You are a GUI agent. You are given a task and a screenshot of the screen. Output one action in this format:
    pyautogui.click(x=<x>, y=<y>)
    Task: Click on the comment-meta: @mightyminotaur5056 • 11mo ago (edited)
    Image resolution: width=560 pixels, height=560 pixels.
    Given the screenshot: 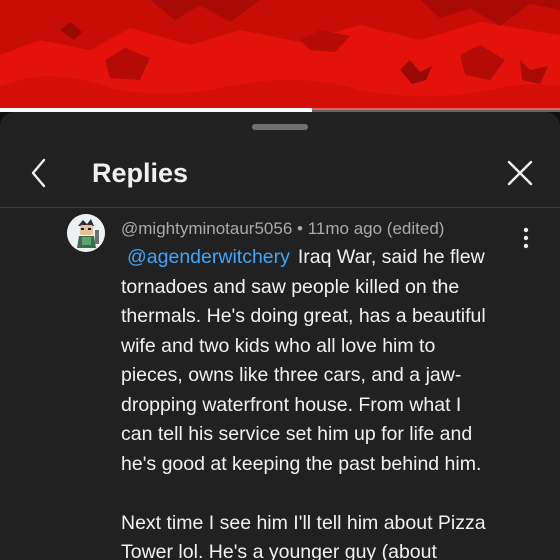 What is the action you would take?
    pyautogui.click(x=282, y=229)
    